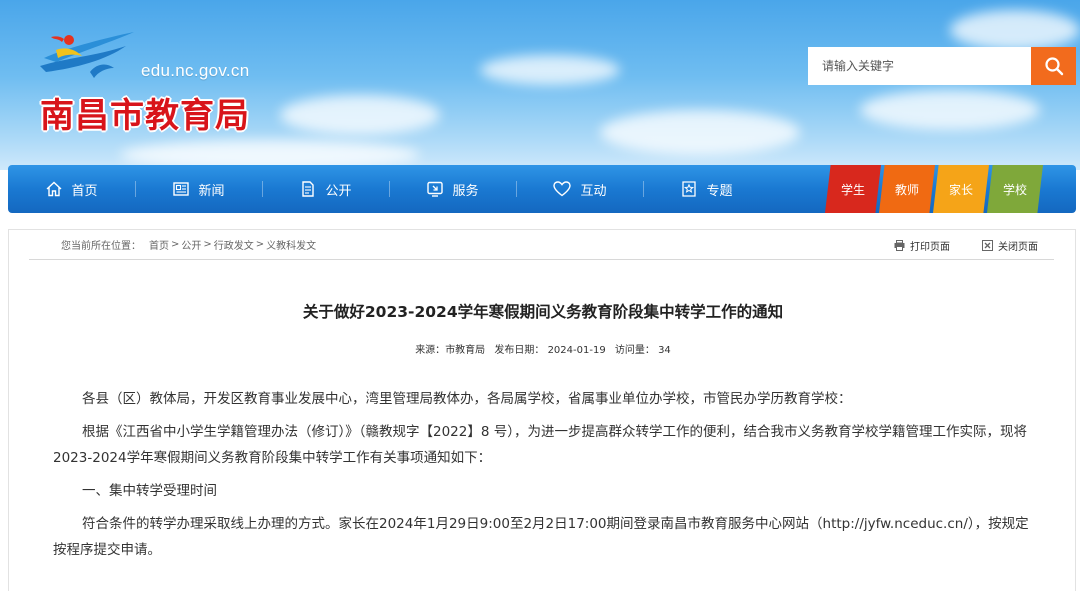  I want to click on nav-item-news: 新闻, so click(198, 189).